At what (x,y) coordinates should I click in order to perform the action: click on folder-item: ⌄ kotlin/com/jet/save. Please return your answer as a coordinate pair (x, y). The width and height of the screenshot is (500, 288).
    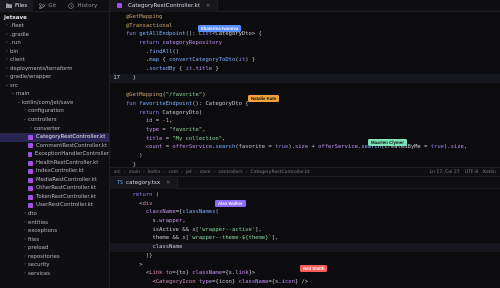
    Looking at the image, I should click on (54, 103).